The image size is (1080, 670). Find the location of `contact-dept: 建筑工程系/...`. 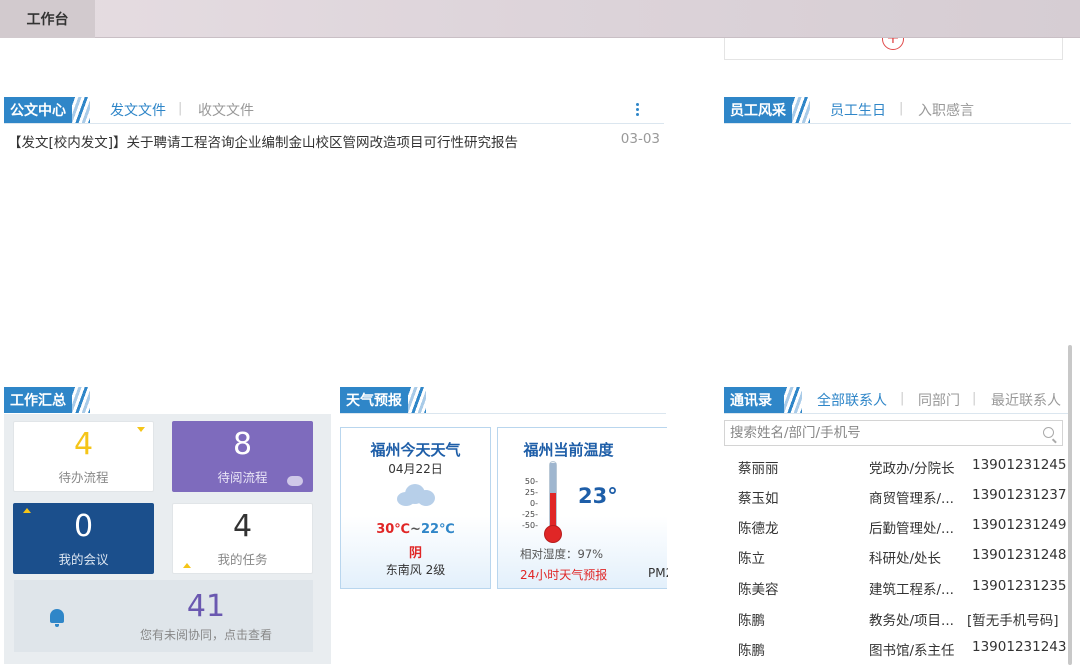

contact-dept: 建筑工程系/... is located at coordinates (911, 590).